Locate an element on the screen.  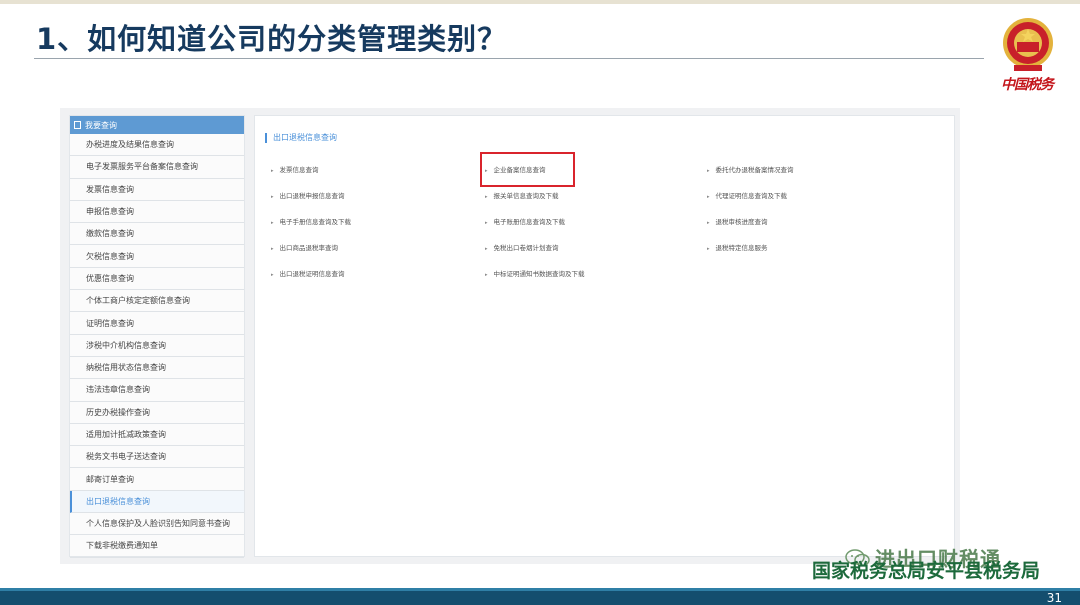
sidebar-header-label: 我要查询 is located at coordinates (101, 125).